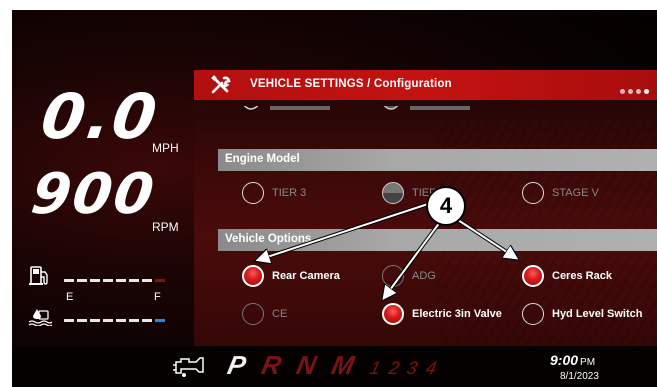 Image resolution: width=657 pixels, height=387 pixels. Describe the element at coordinates (280, 314) in the screenshot. I see `option-label: CE` at that location.